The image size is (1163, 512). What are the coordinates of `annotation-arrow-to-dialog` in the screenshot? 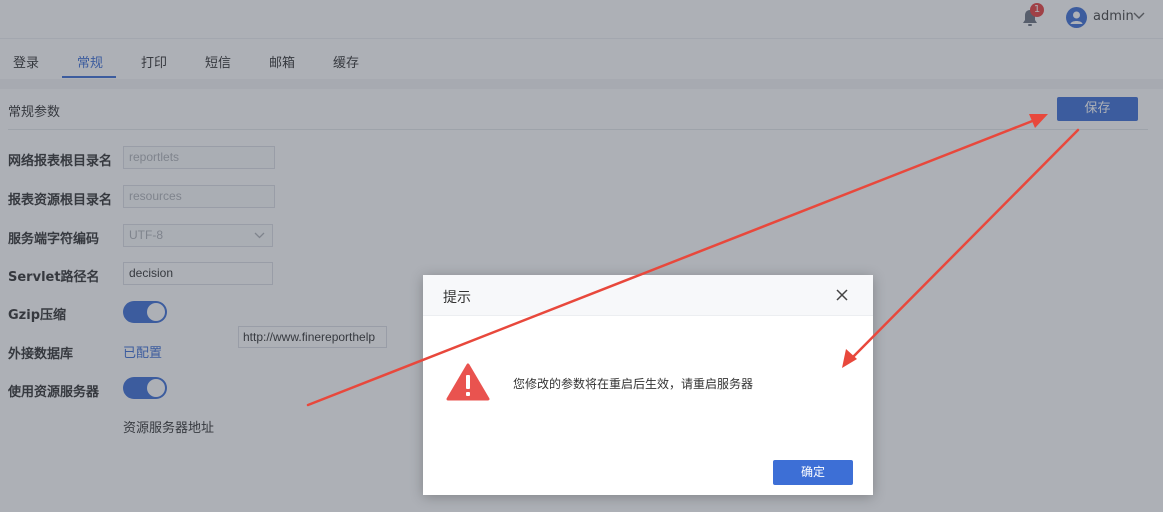 It's located at (964, 245).